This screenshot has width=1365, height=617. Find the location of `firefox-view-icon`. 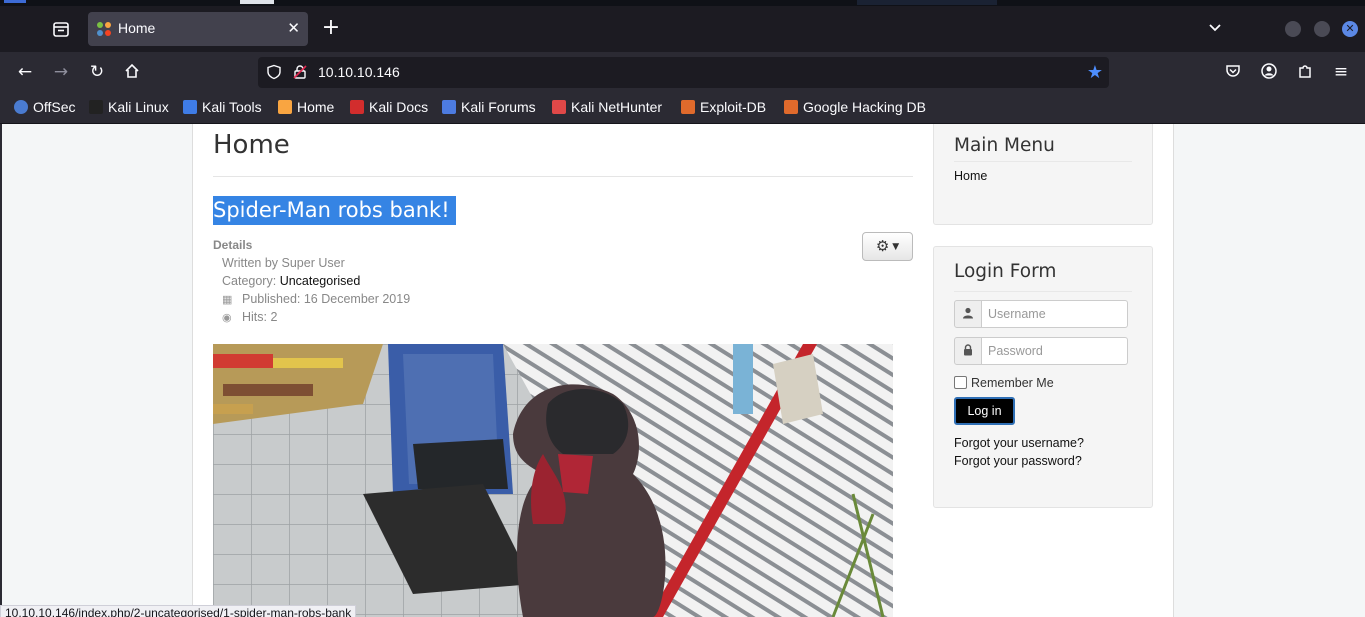

firefox-view-icon is located at coordinates (61, 29).